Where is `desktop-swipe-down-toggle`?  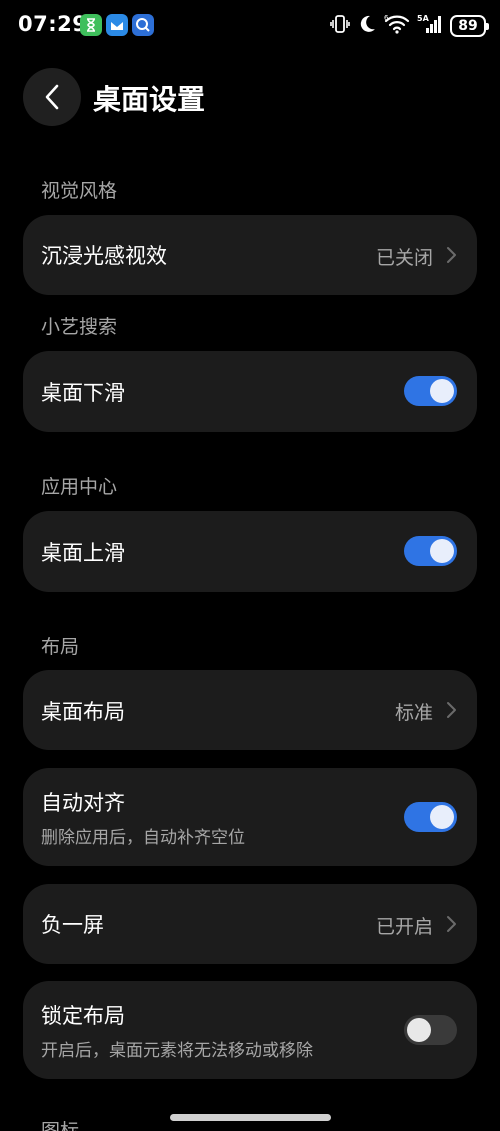
desktop-swipe-down-toggle is located at coordinates (430, 391).